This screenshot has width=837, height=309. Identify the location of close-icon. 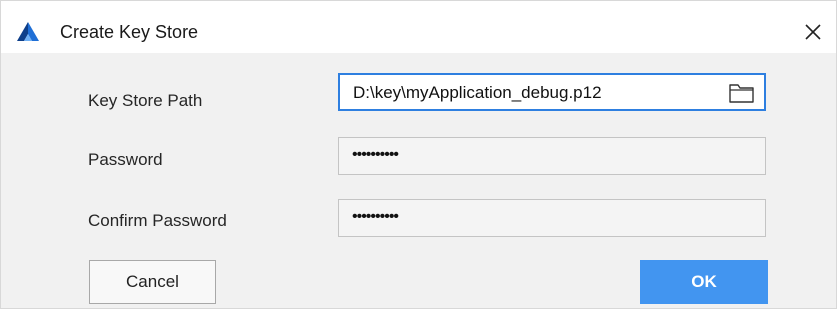
(813, 32).